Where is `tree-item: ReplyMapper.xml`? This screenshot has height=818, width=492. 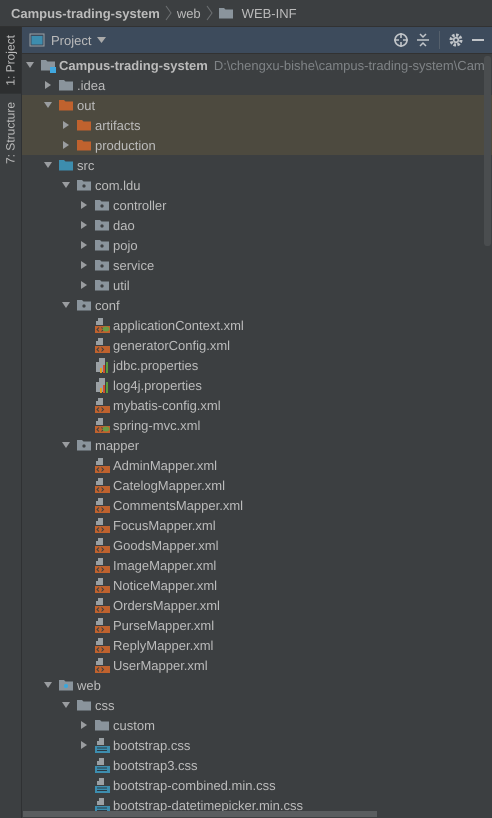
tree-item: ReplyMapper.xml is located at coordinates (163, 645).